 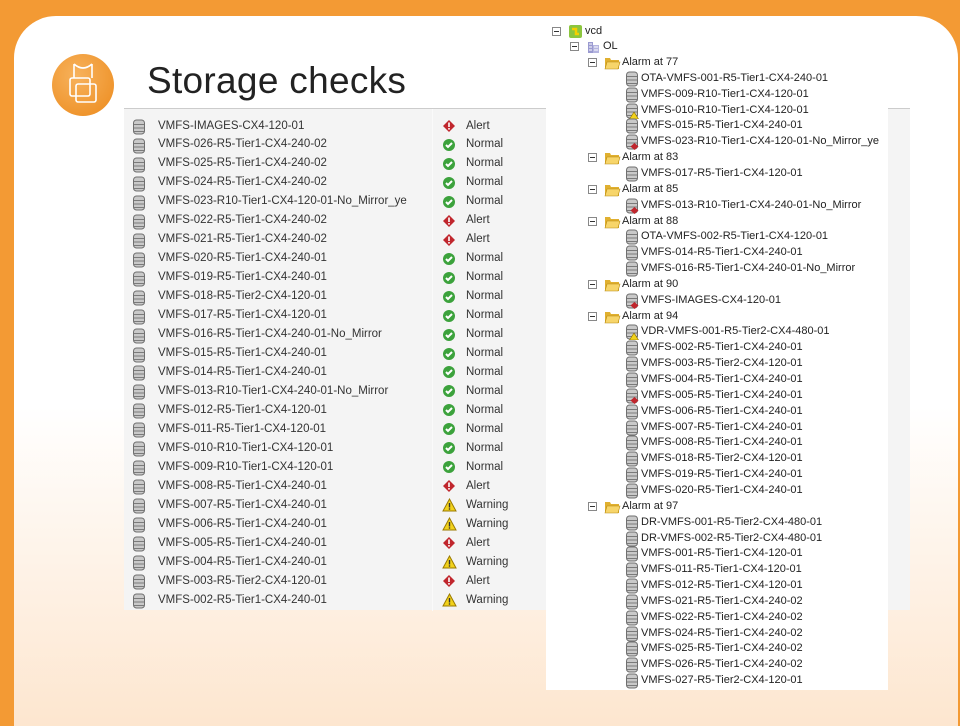 I want to click on datastore-row: VMFS-020-R5-Tier1-CX4-240-01 Normal, so click(x=334, y=258).